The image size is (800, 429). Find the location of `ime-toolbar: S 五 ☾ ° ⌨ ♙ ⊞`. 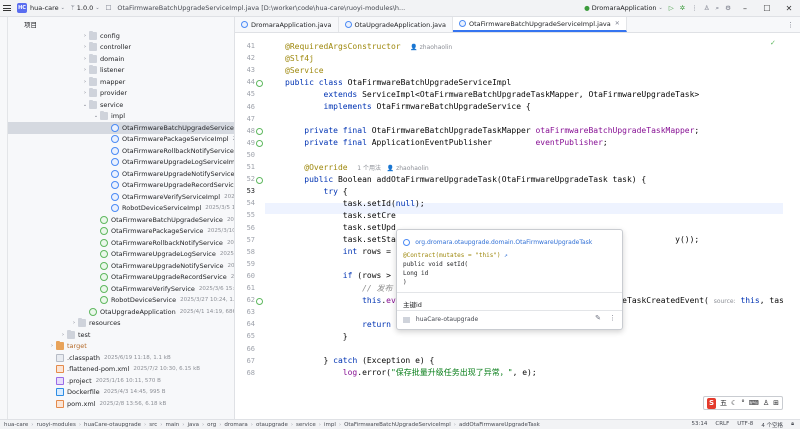

ime-toolbar: S 五 ☾ ° ⌨ ♙ ⊞ is located at coordinates (743, 403).